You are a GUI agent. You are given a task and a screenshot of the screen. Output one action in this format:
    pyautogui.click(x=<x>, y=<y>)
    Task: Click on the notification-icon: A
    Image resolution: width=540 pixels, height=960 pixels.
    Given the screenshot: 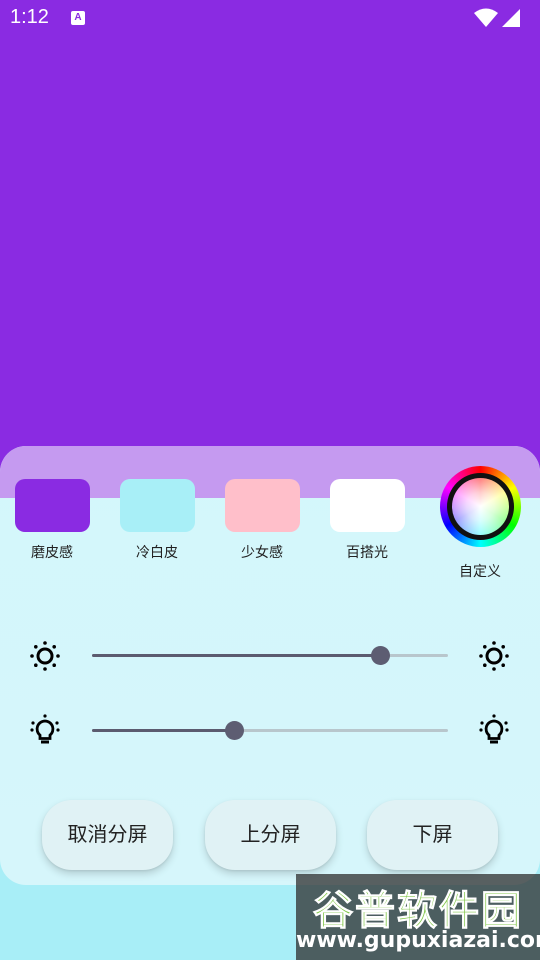 What is the action you would take?
    pyautogui.click(x=78, y=18)
    